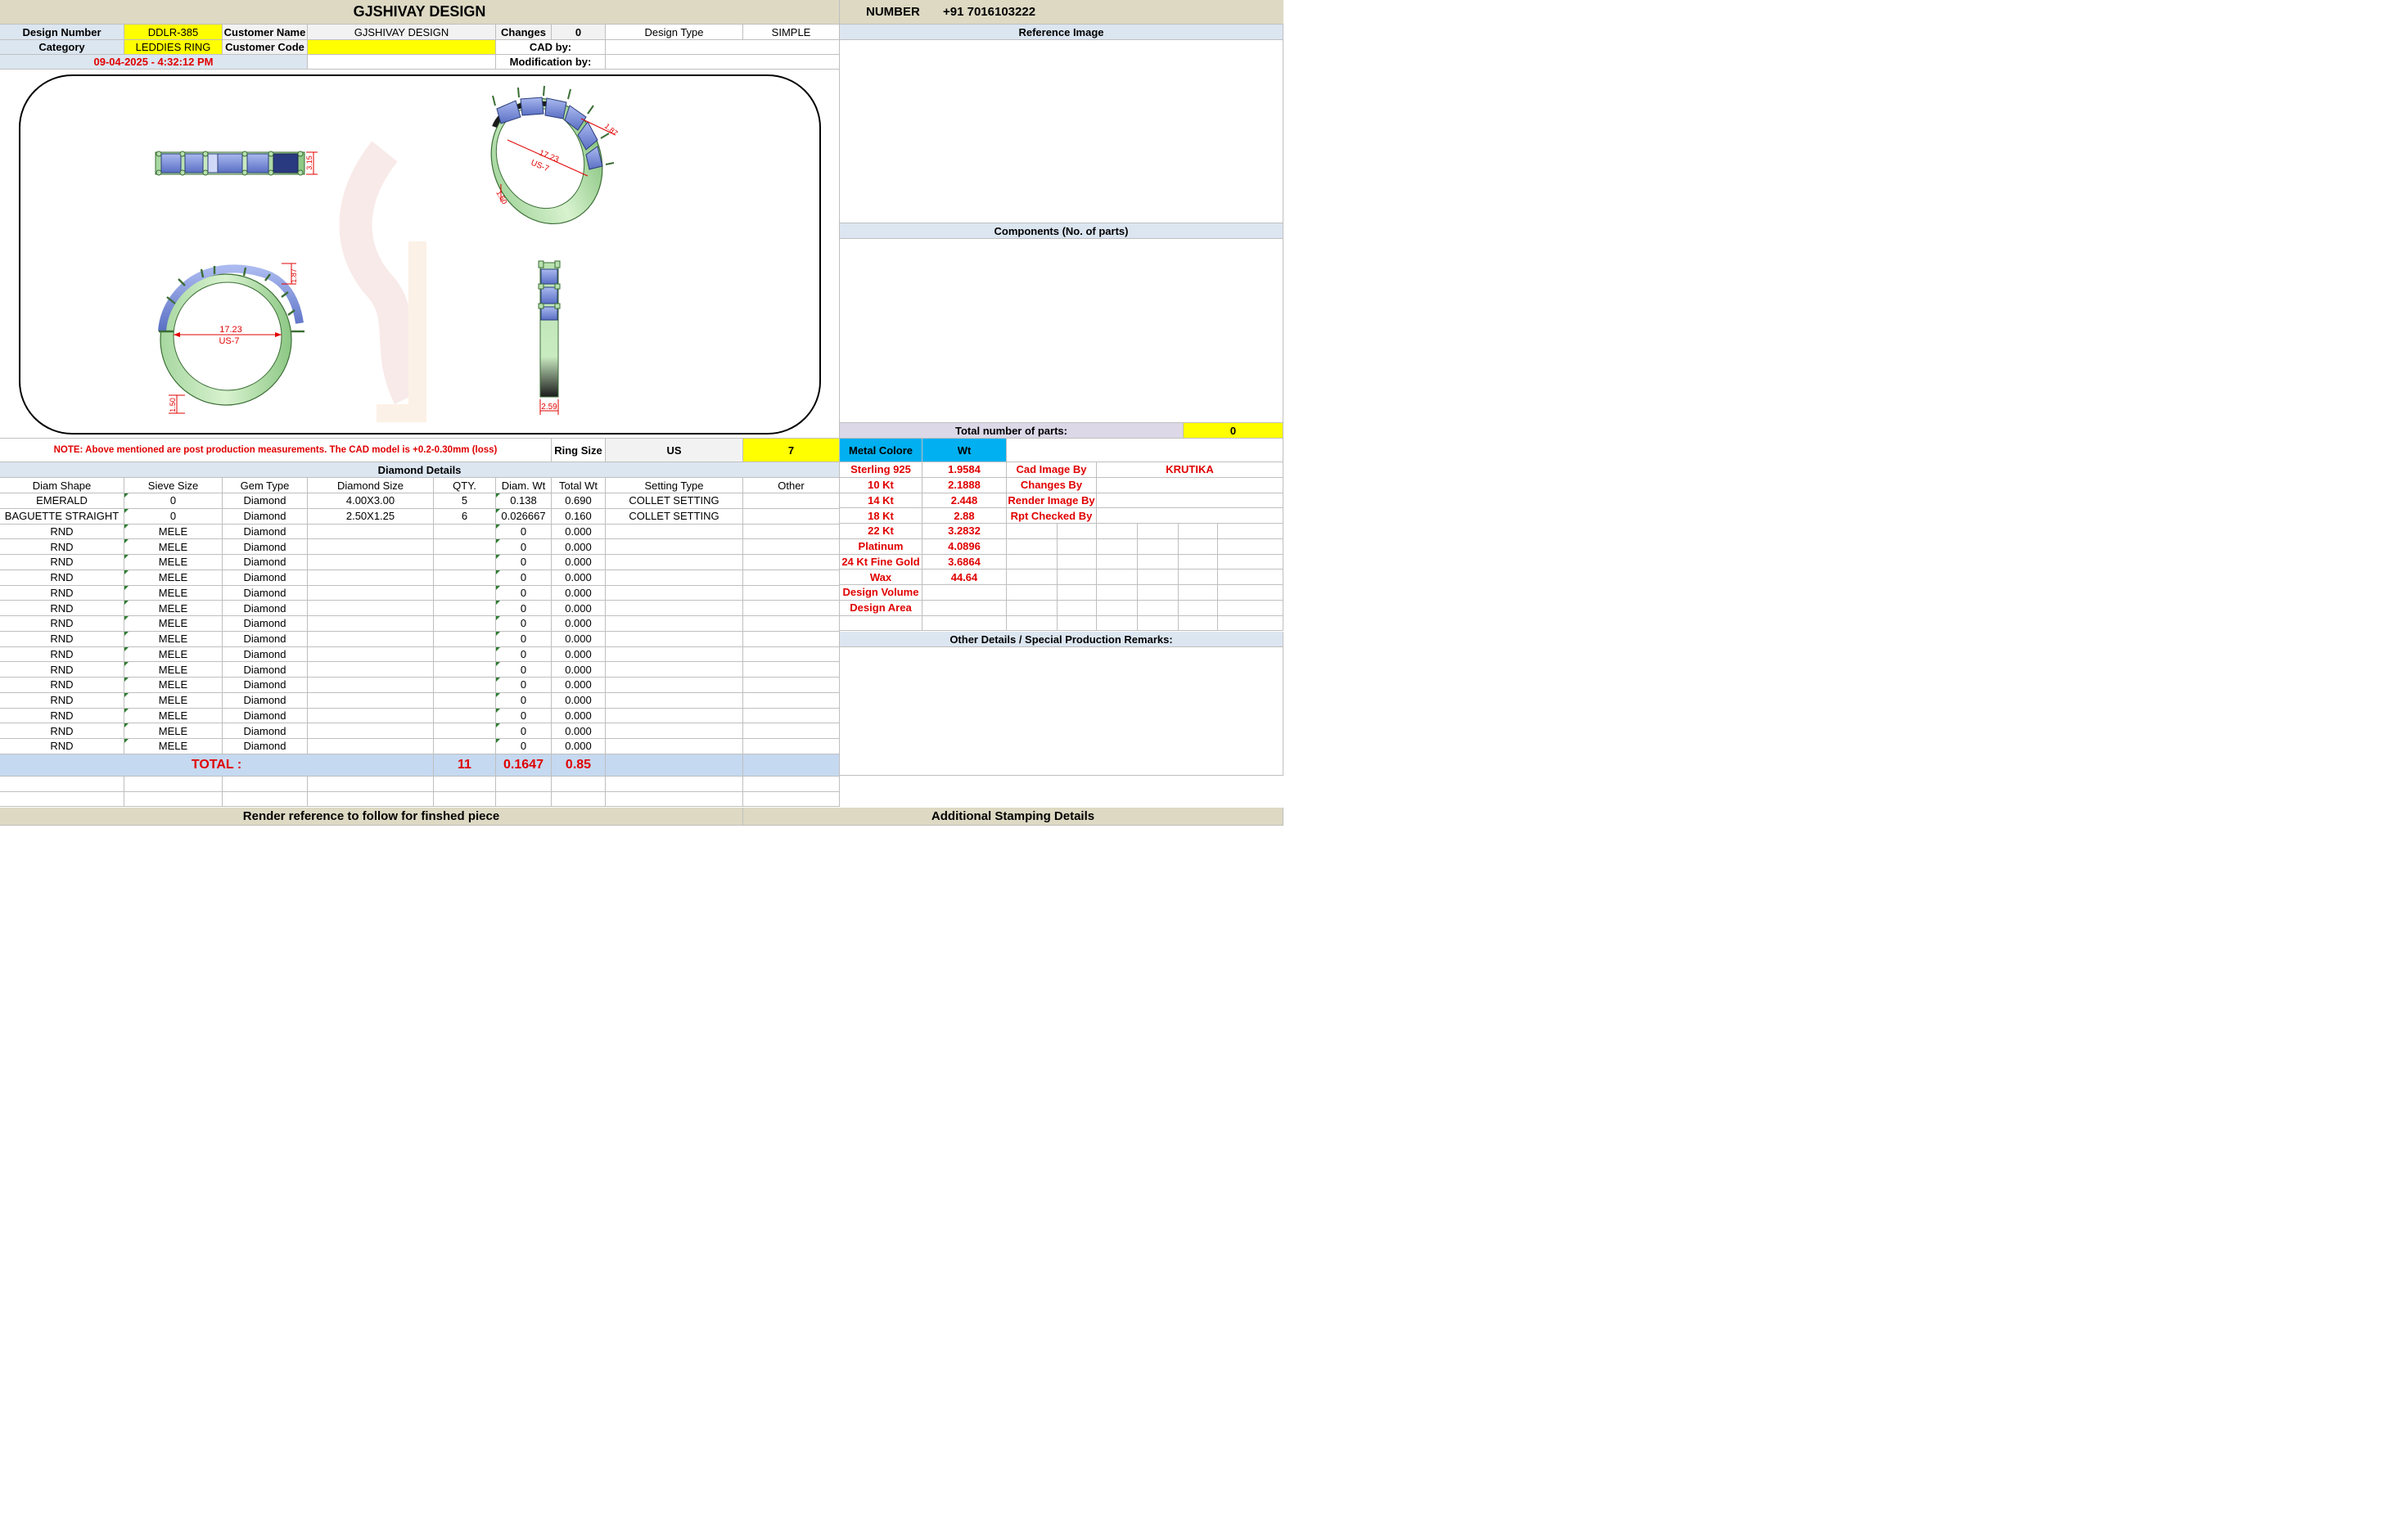 The width and height of the screenshot is (2395, 1540). What do you see at coordinates (579, 501) in the screenshot?
I see `total-wt-cell: 0.690` at bounding box center [579, 501].